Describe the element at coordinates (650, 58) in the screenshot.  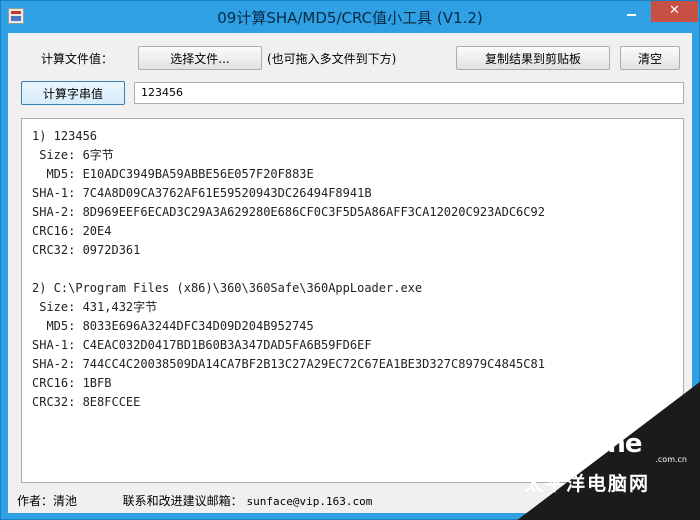
I see `clear-button: 清空` at that location.